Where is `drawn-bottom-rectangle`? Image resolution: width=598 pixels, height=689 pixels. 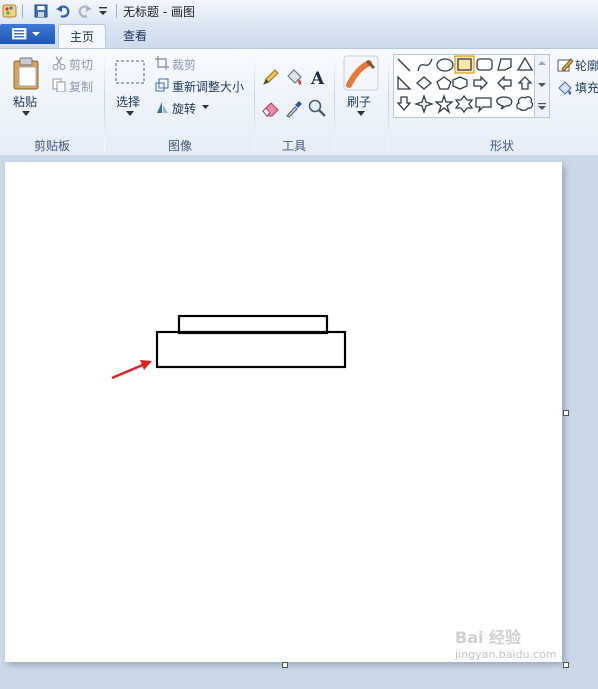 drawn-bottom-rectangle is located at coordinates (251, 349).